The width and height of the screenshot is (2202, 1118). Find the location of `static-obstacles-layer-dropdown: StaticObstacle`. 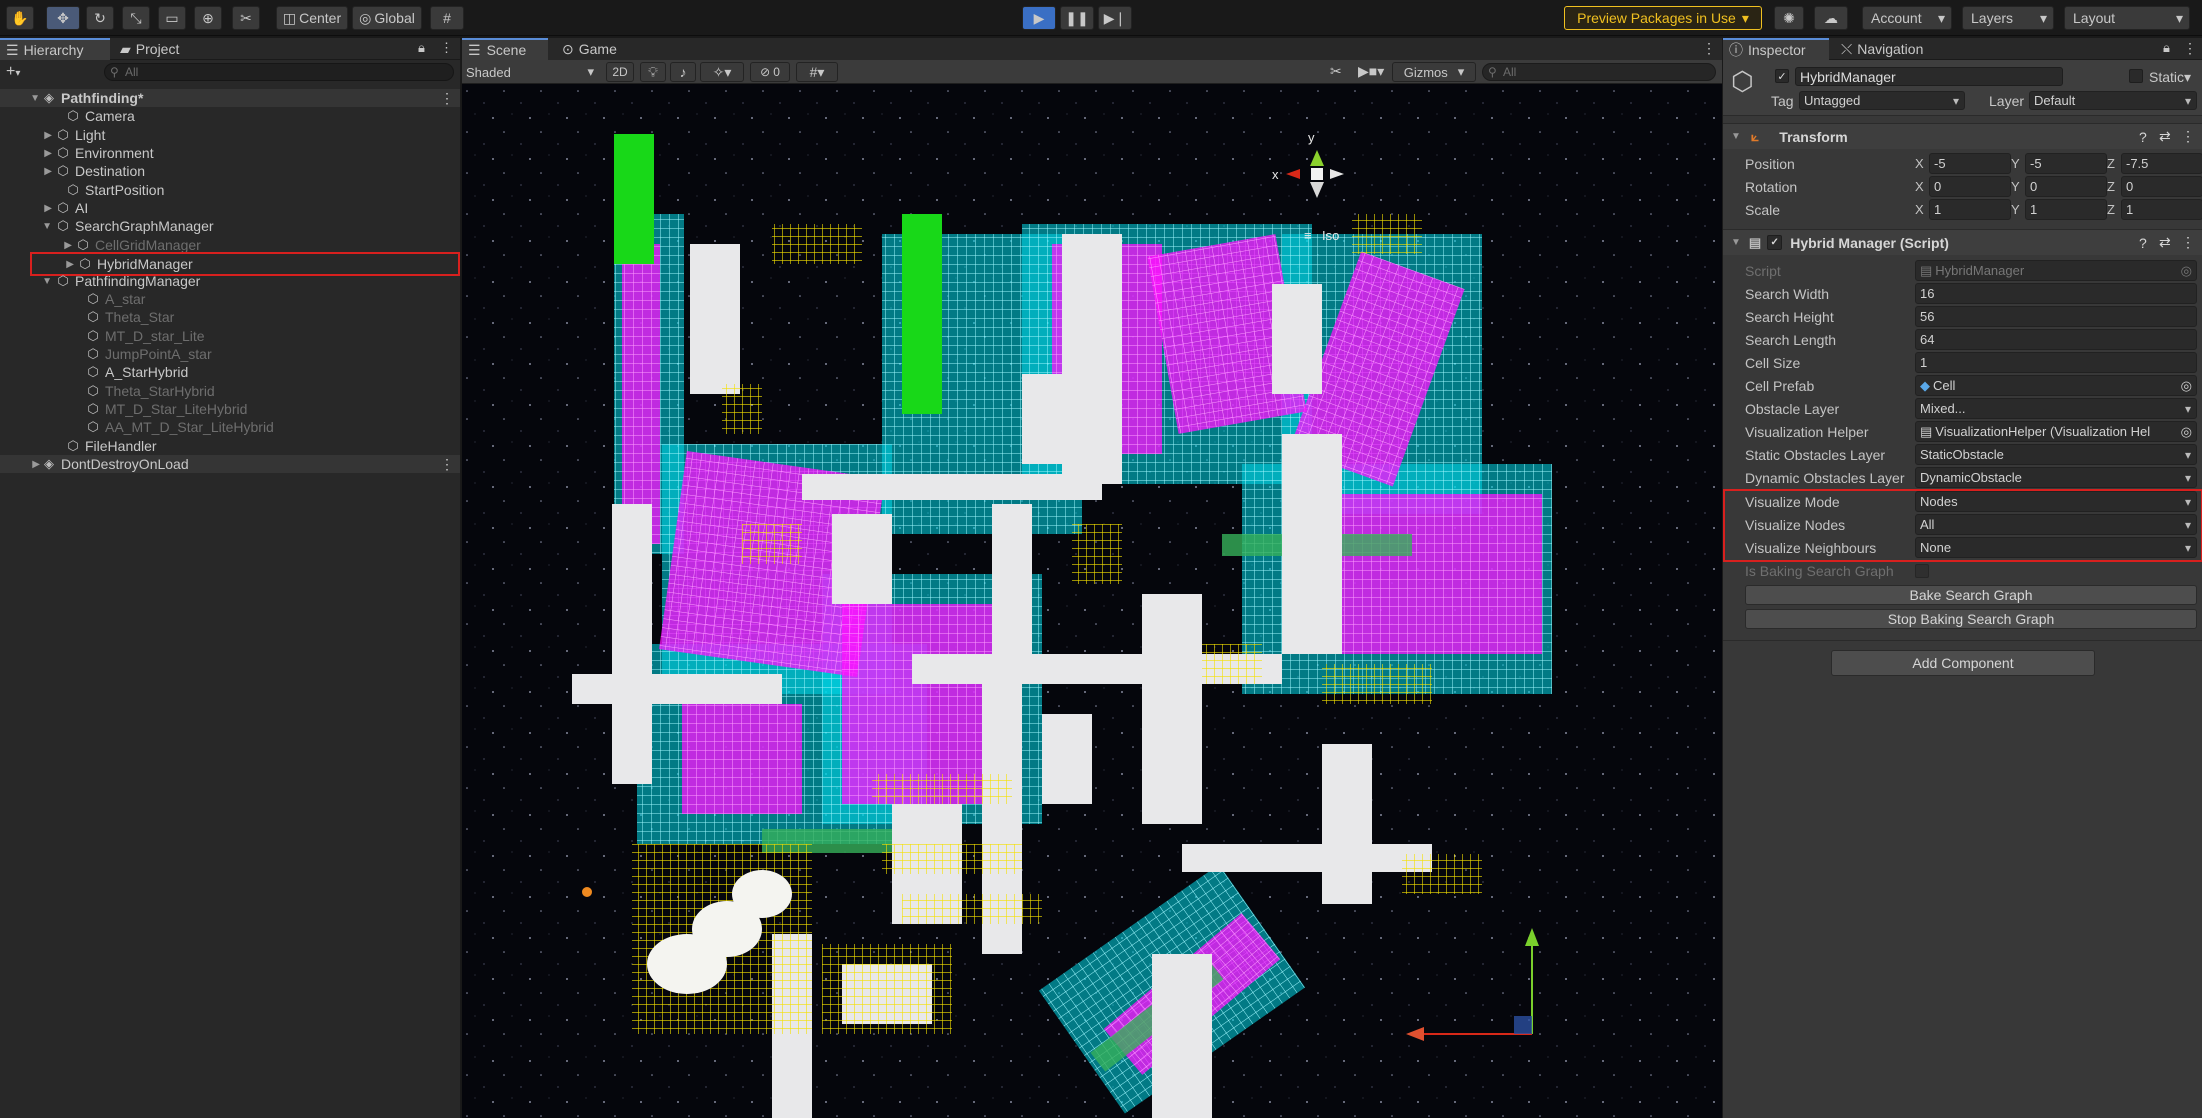

static-obstacles-layer-dropdown: StaticObstacle is located at coordinates (2056, 454).